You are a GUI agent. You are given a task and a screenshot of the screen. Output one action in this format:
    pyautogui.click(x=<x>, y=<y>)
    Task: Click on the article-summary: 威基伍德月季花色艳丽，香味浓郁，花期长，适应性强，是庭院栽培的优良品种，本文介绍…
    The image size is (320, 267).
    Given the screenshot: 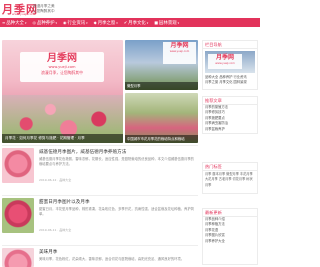 What is the action you would take?
    pyautogui.click(x=116, y=161)
    